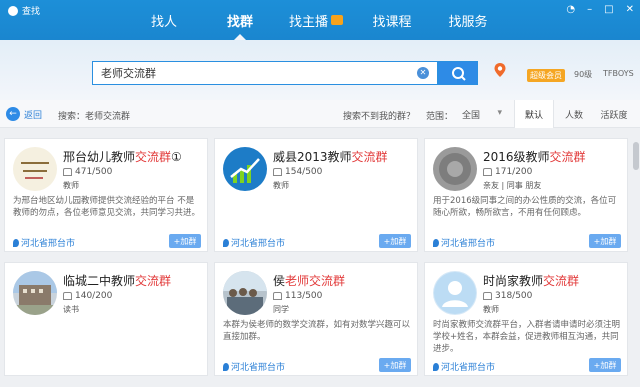 The width and height of the screenshot is (640, 387). I want to click on sort-tab-members: 人数, so click(574, 114).